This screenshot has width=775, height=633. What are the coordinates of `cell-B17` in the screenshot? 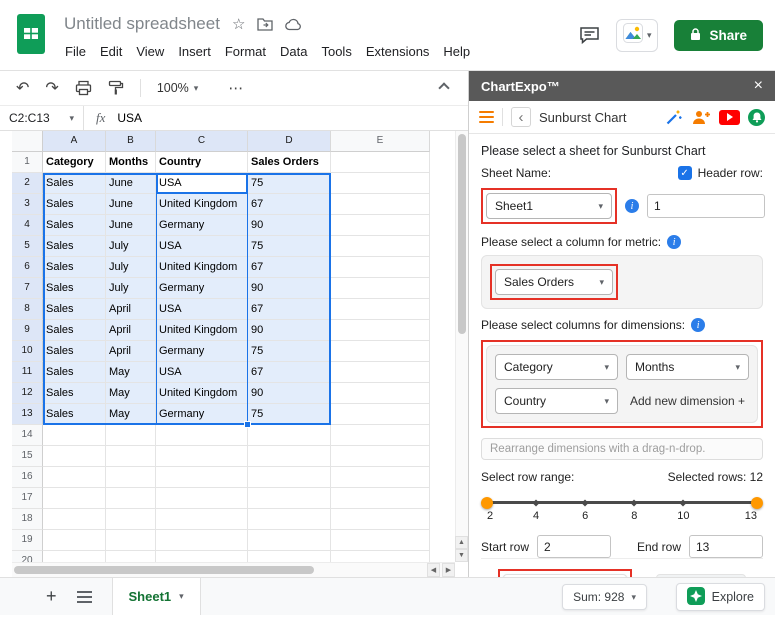 It's located at (131, 498).